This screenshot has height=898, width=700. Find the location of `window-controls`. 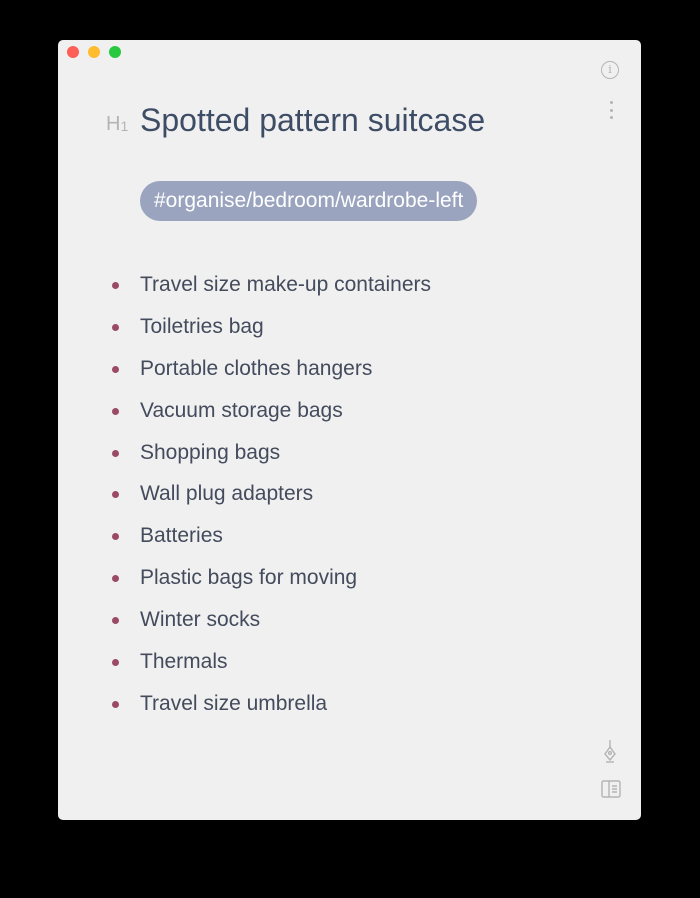

window-controls is located at coordinates (94, 52).